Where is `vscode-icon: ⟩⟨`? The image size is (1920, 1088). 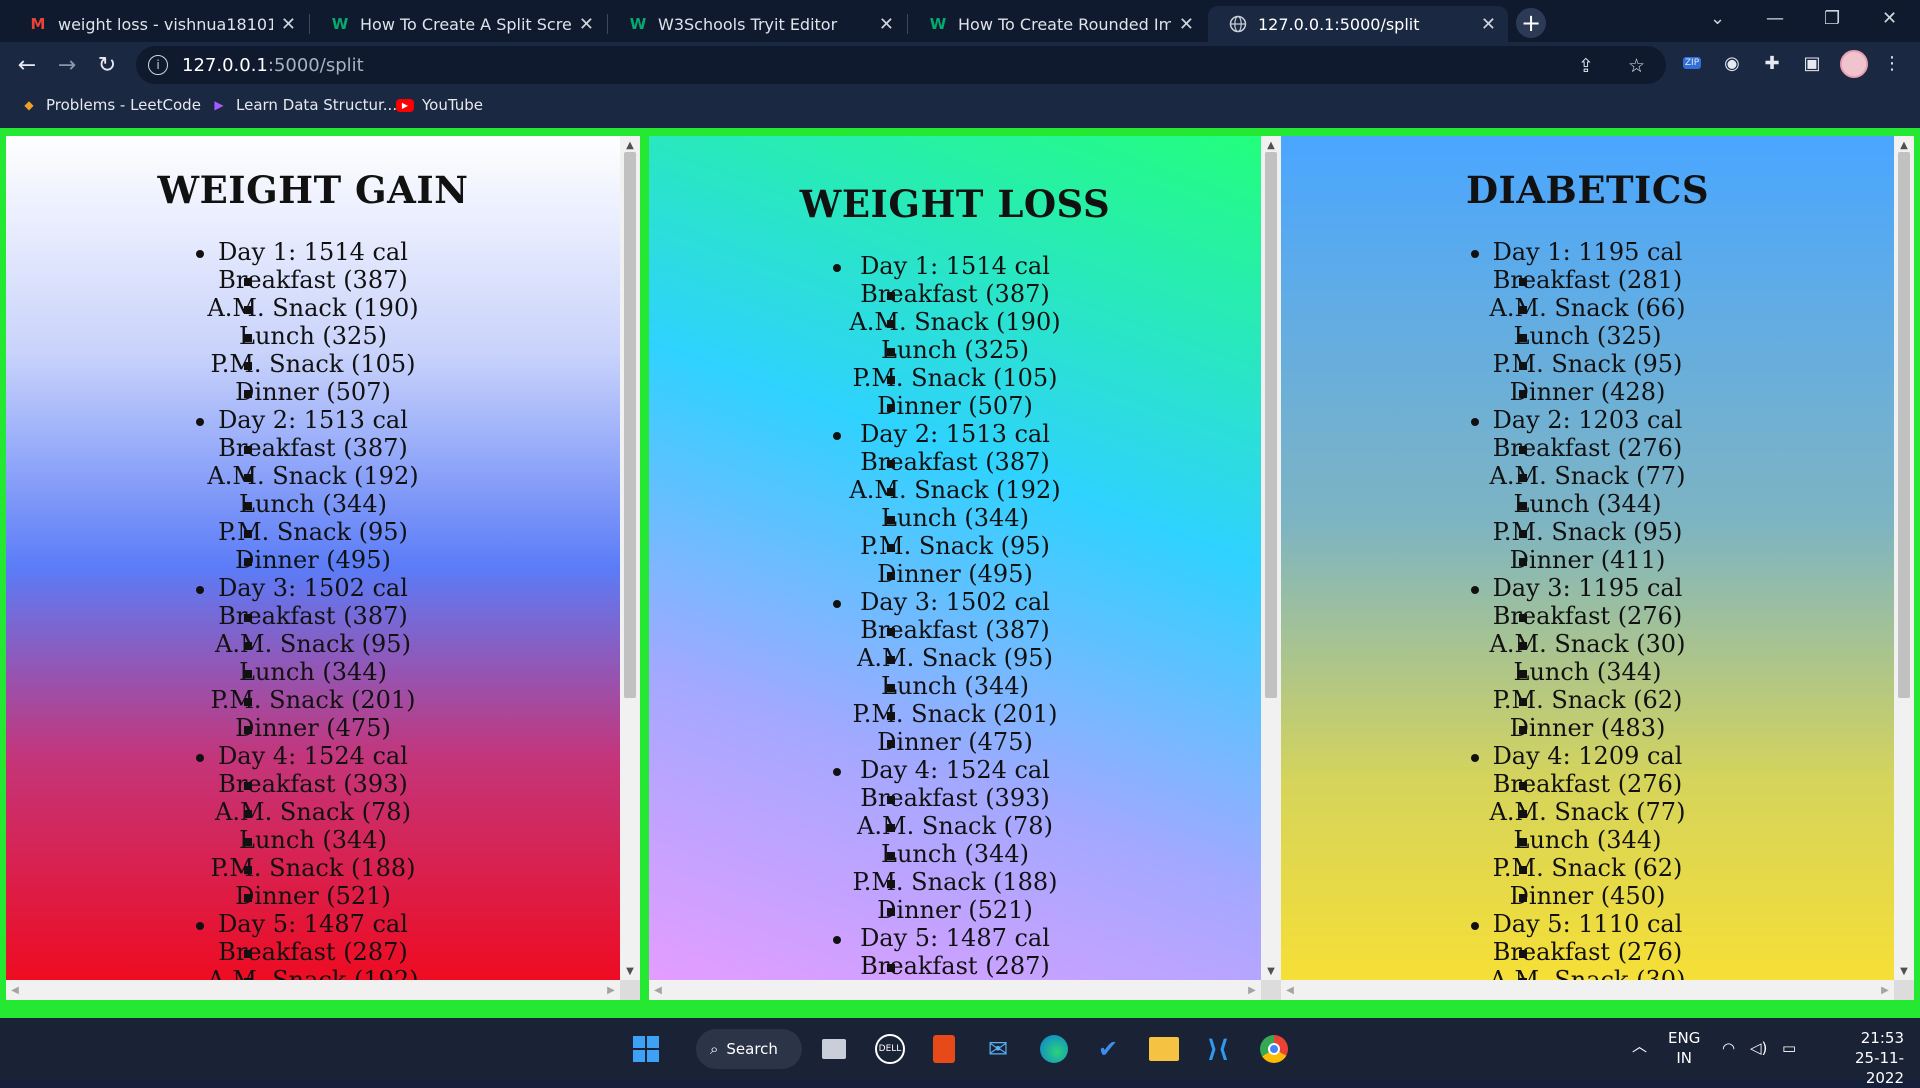
vscode-icon: ⟩⟨ is located at coordinates (1218, 1049).